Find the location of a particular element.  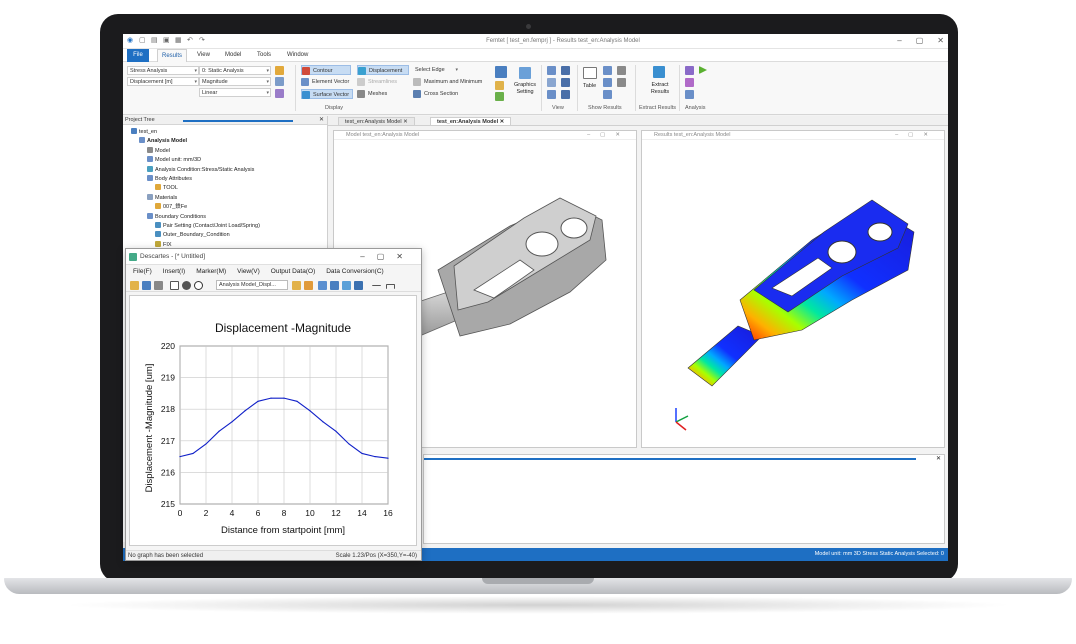

redo-icon: ↷ is located at coordinates (203, 41).